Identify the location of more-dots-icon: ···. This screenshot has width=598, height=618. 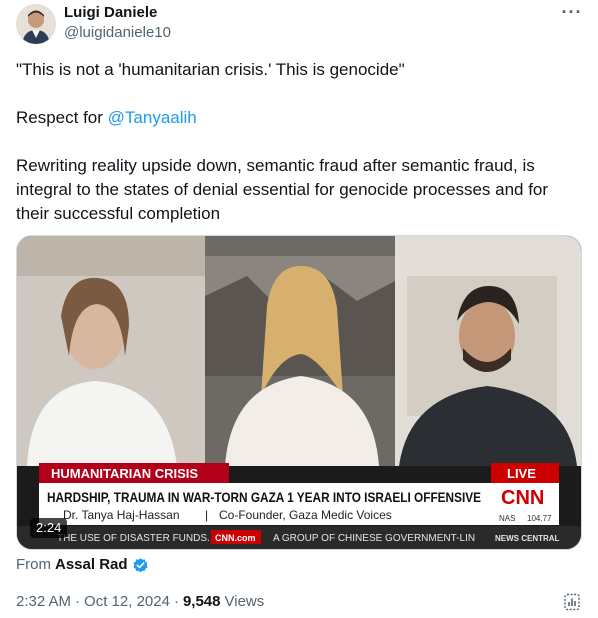
(572, 12).